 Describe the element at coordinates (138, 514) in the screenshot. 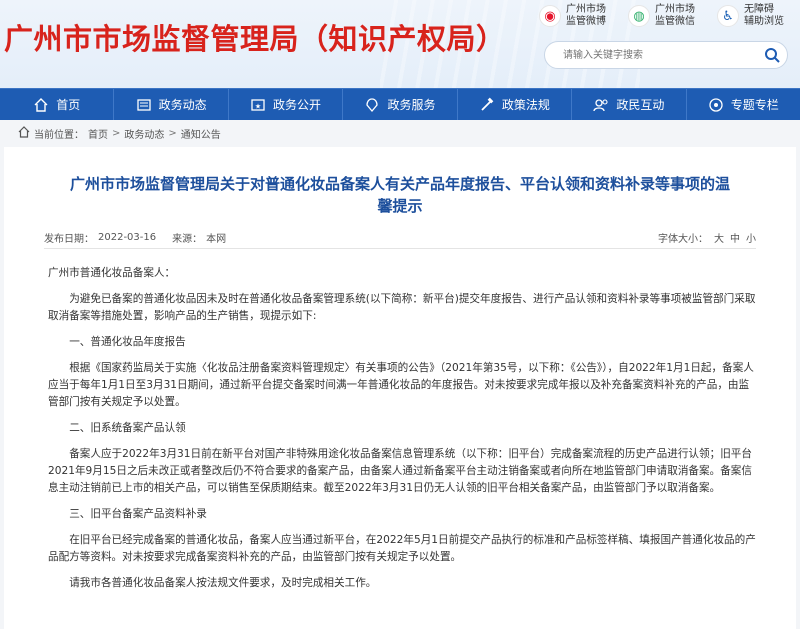

I see `article-section-heading: 三、旧平台备案产品资料补录` at that location.